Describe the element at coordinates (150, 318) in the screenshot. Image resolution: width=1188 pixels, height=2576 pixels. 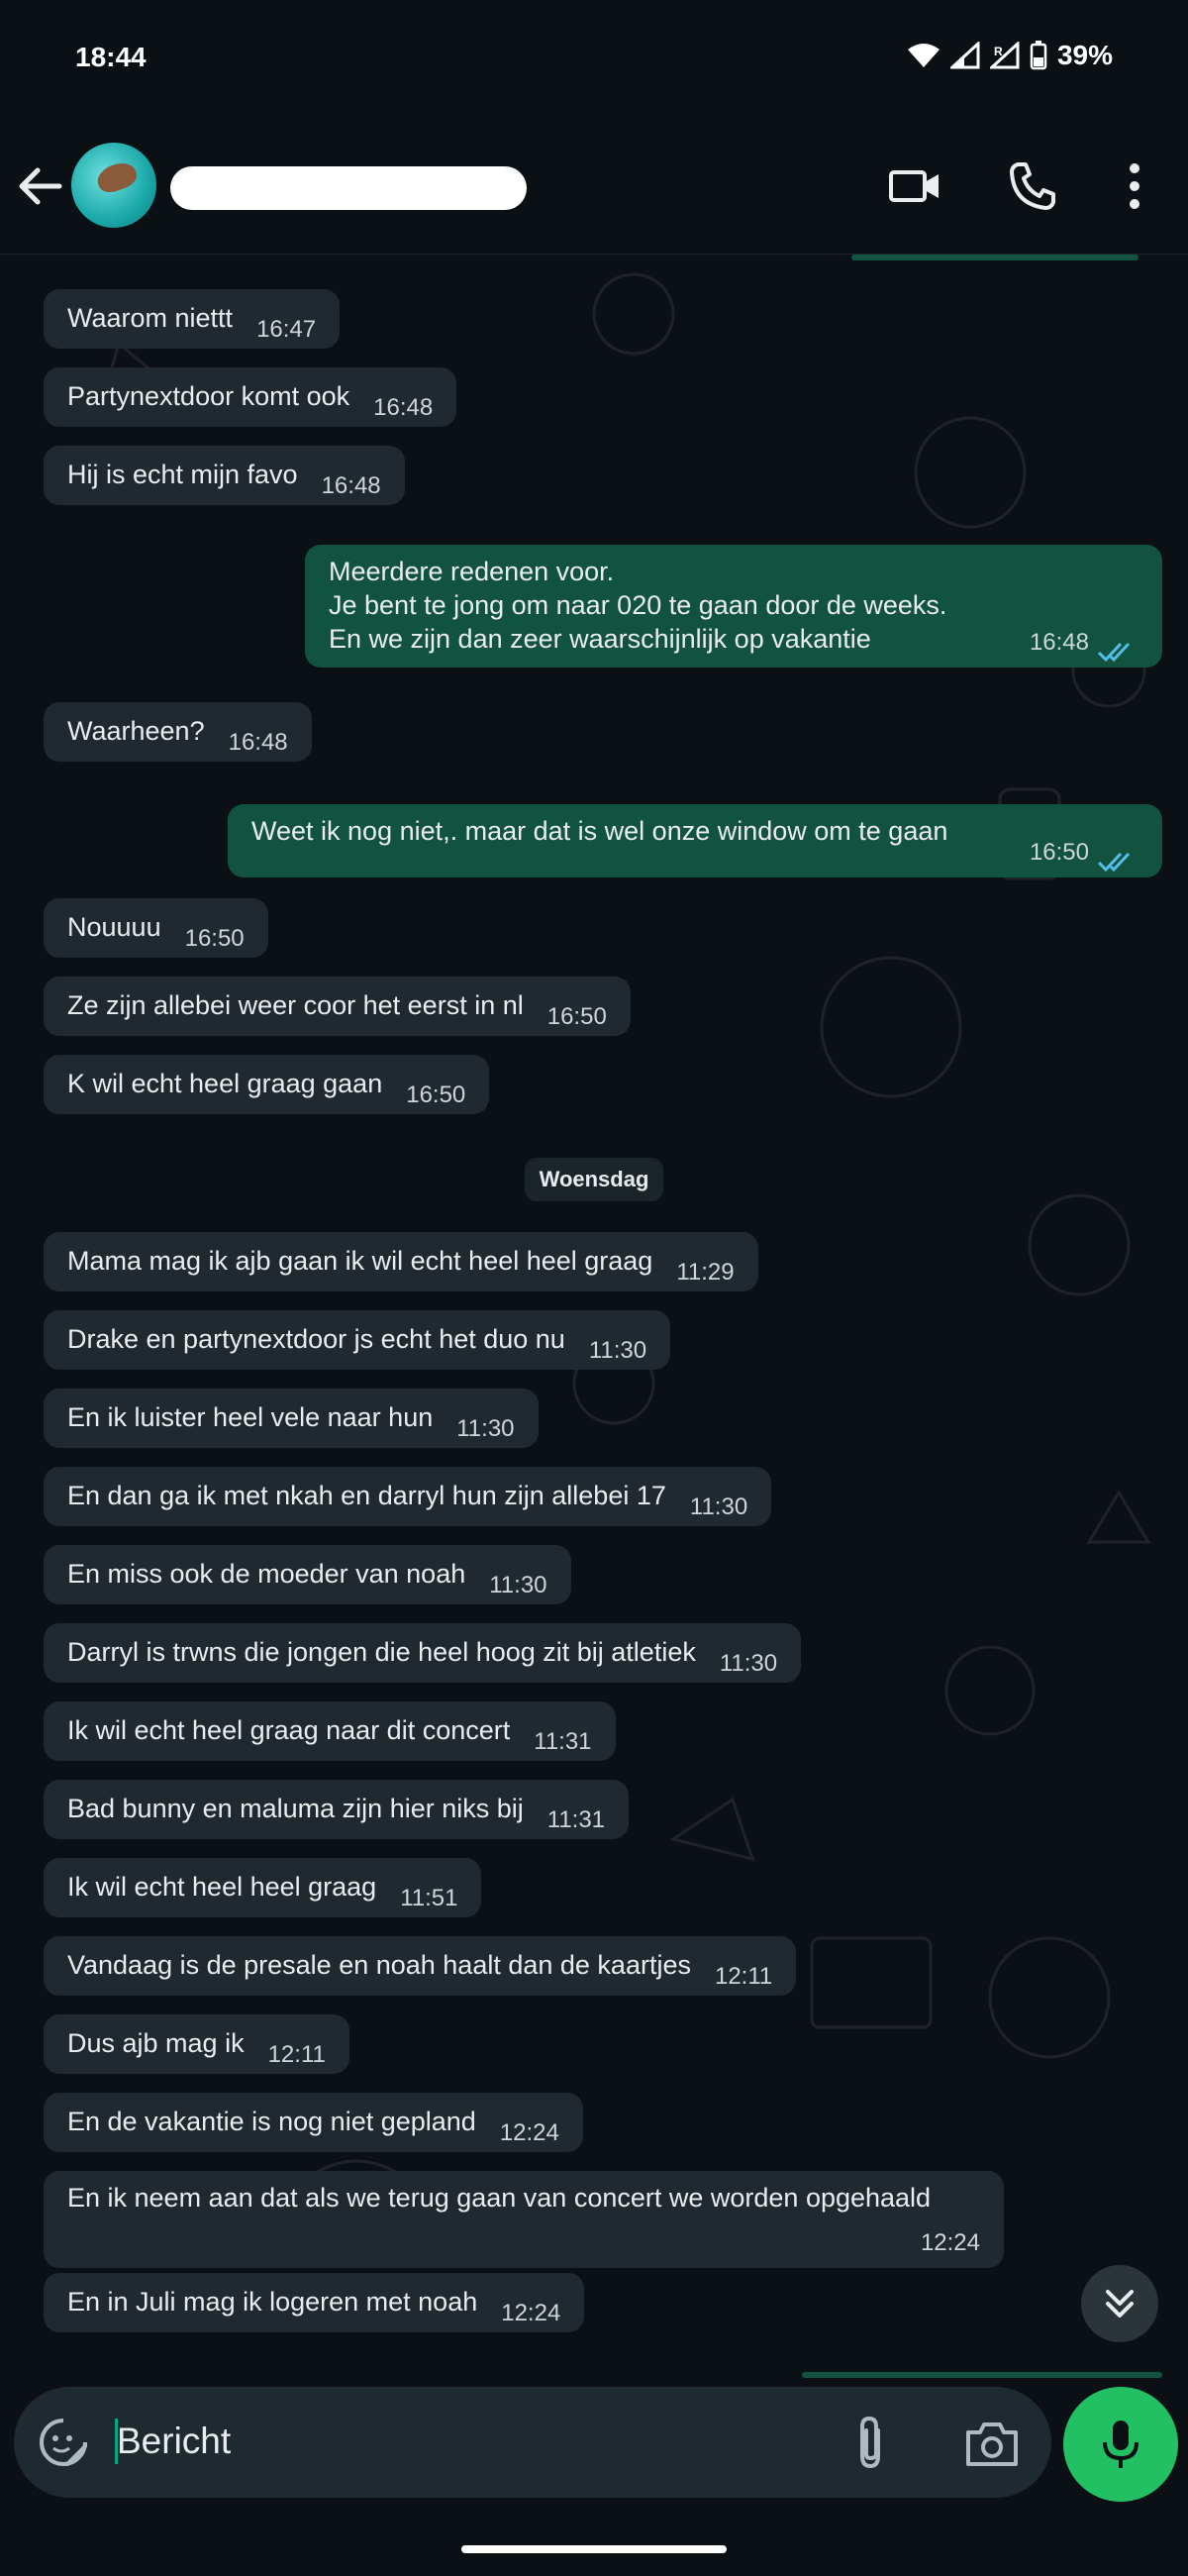
I see `message-text: Waarom niettt` at that location.